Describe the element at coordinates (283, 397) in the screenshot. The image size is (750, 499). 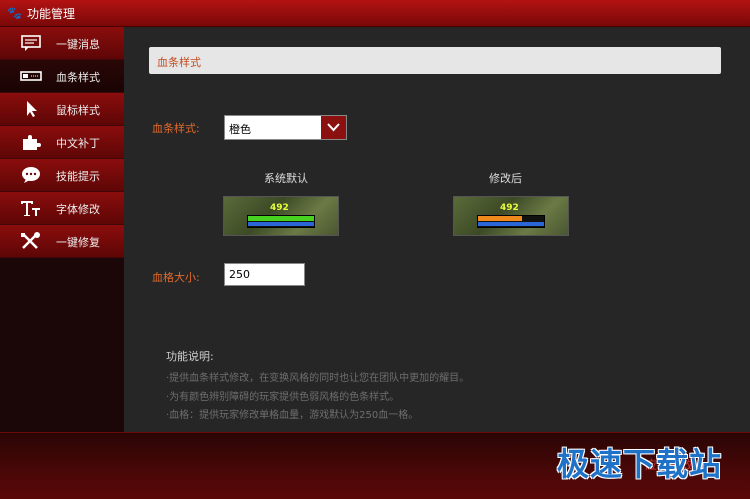
I see `description-line: ·为有颜色辨别障碍的玩家提供色弱风格的色条样式。` at that location.